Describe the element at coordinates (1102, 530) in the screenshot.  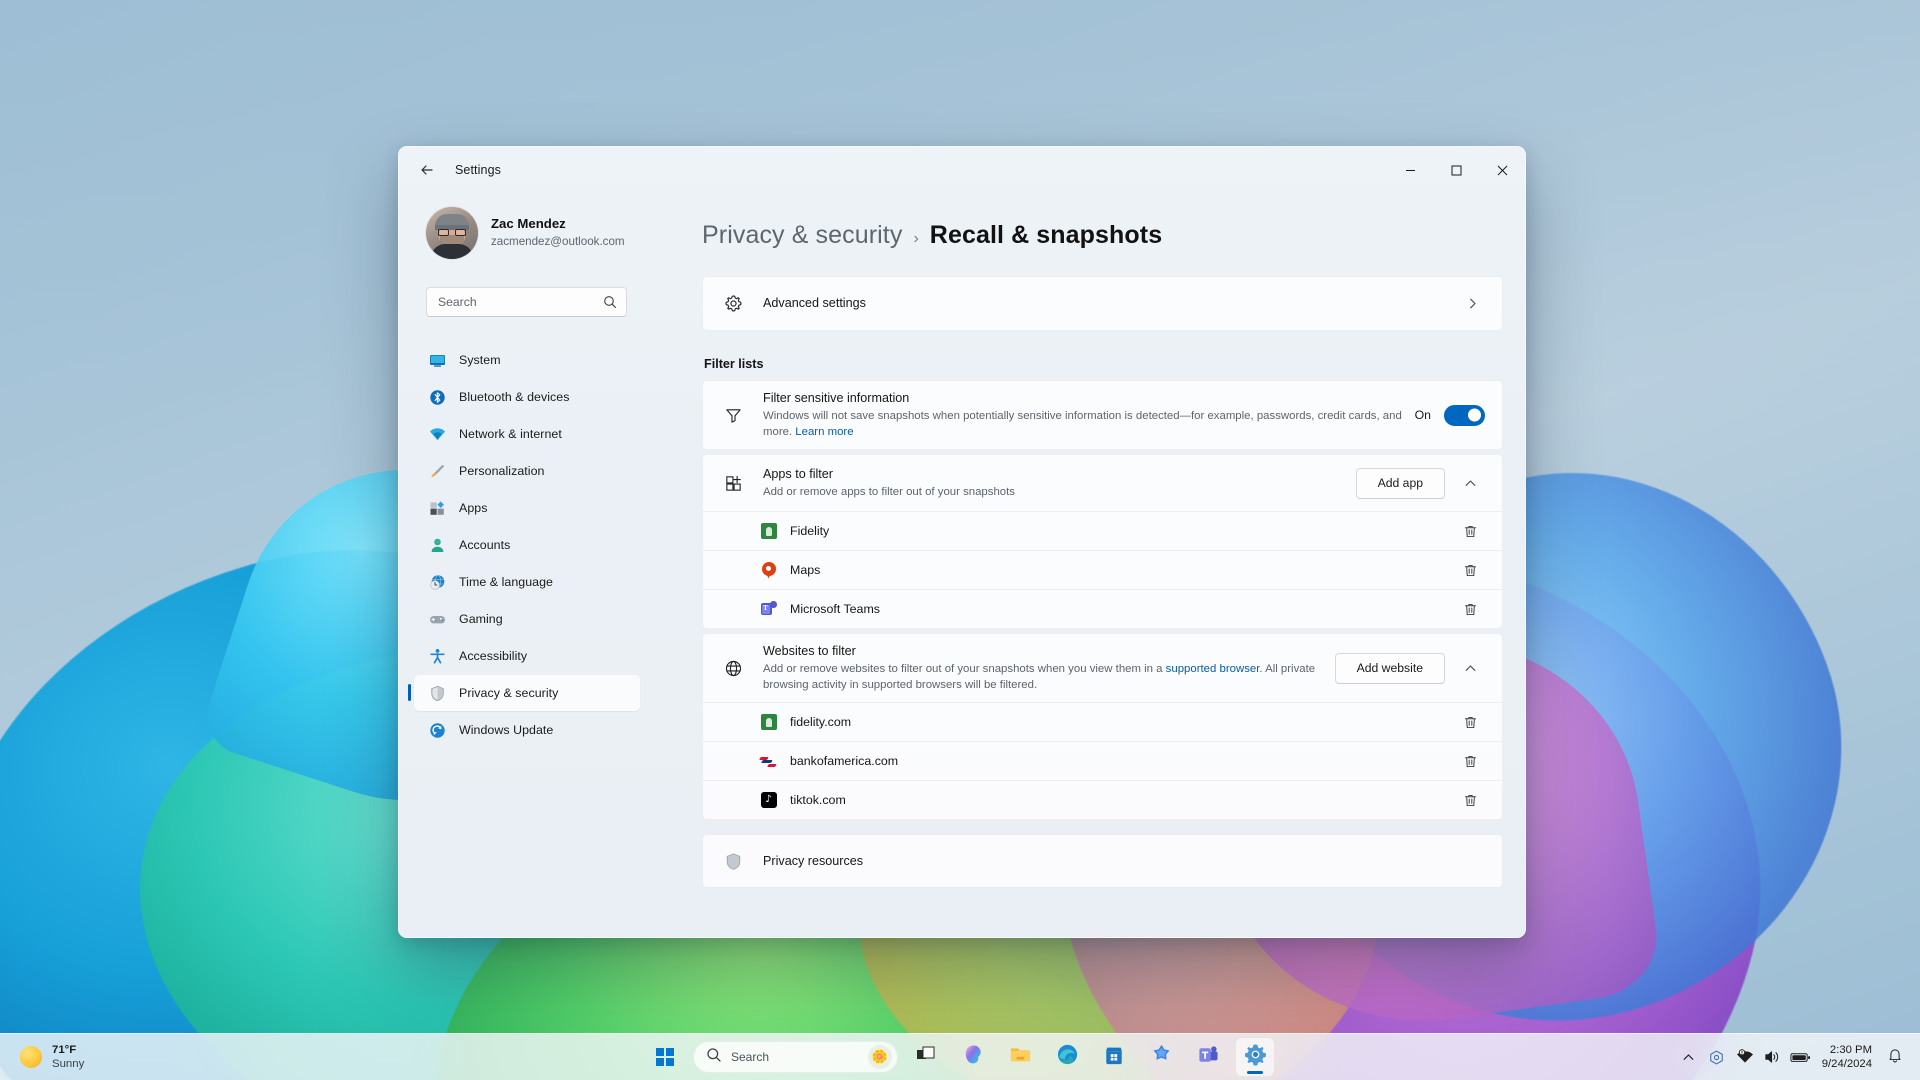
I see `list-item: Fidelity` at that location.